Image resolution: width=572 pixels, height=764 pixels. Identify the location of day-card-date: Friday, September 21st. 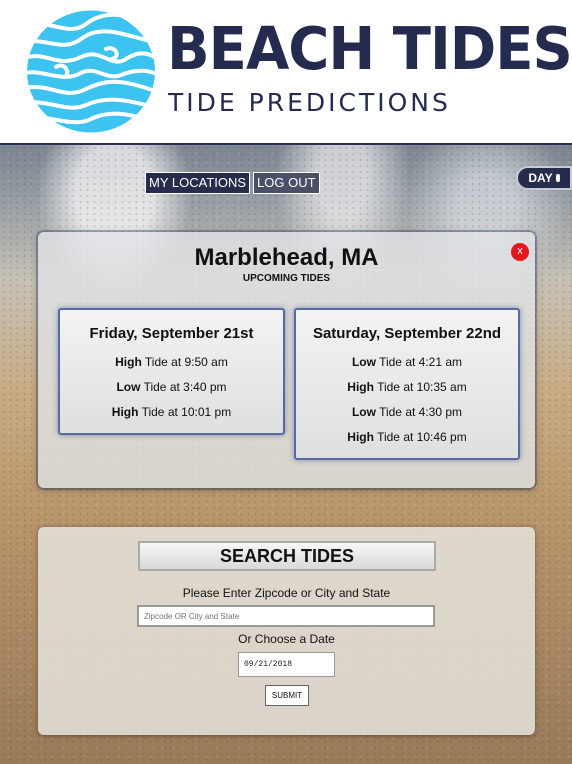
(171, 333).